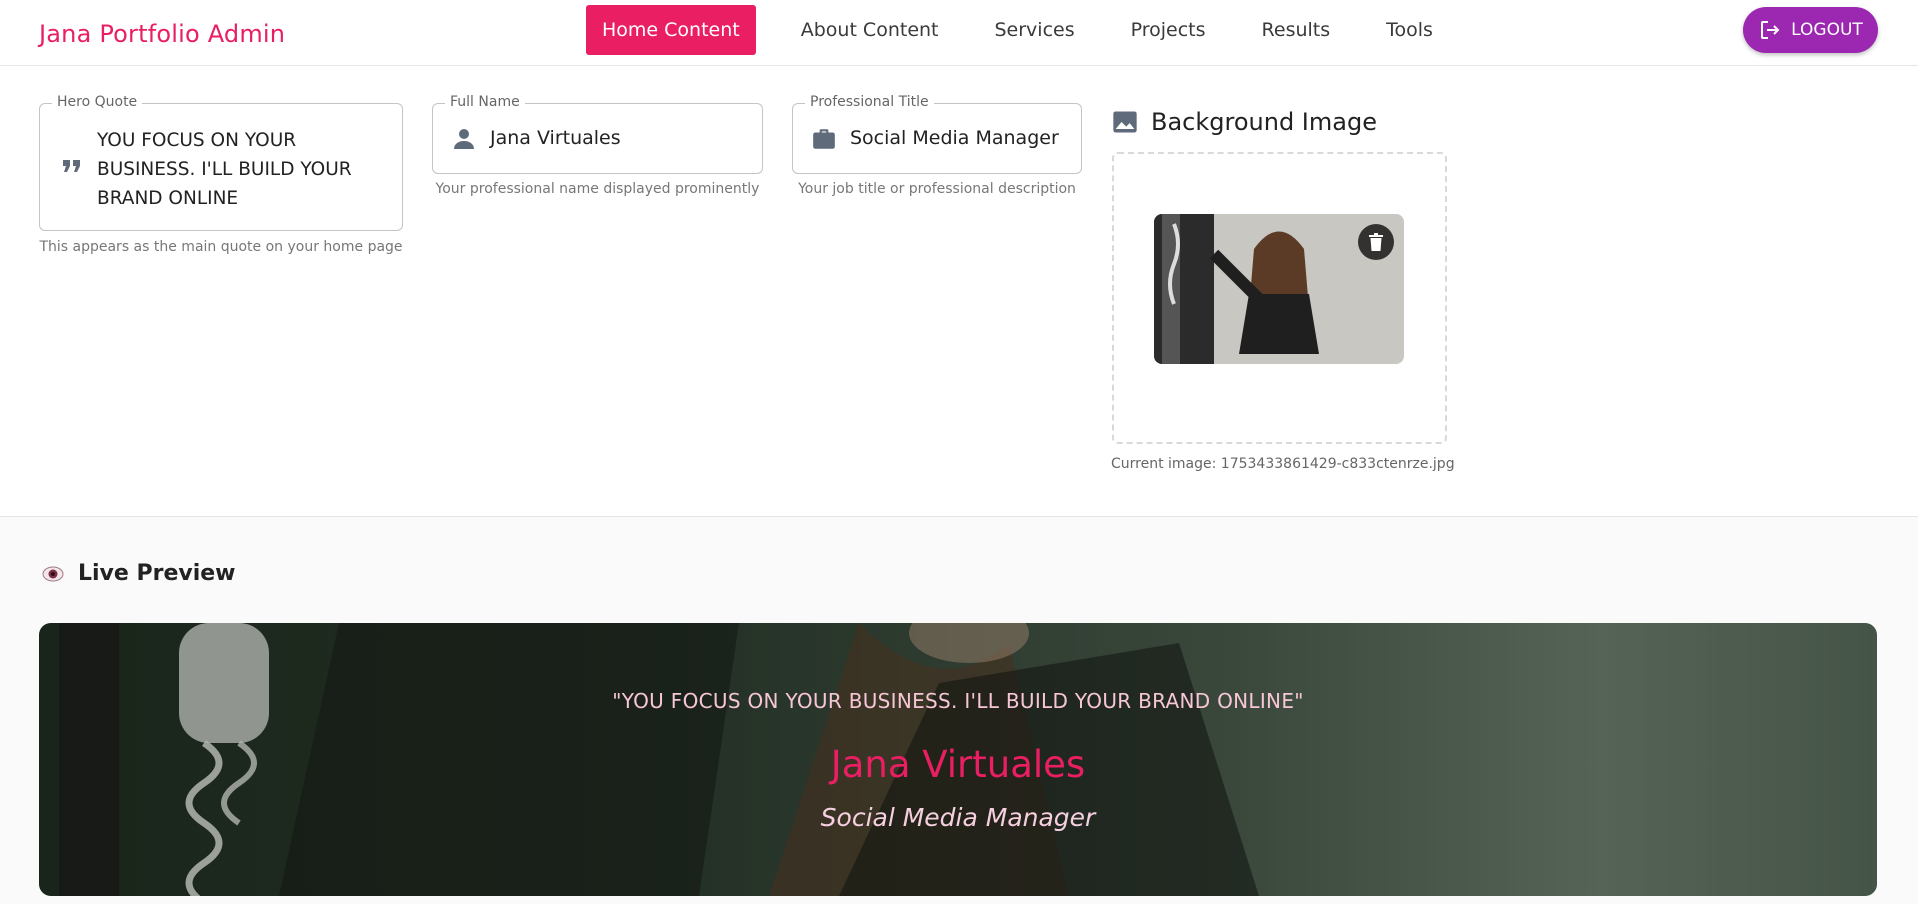 This screenshot has height=904, width=1918. What do you see at coordinates (555, 138) in the screenshot?
I see `full-name-value: Jana Virtuales` at bounding box center [555, 138].